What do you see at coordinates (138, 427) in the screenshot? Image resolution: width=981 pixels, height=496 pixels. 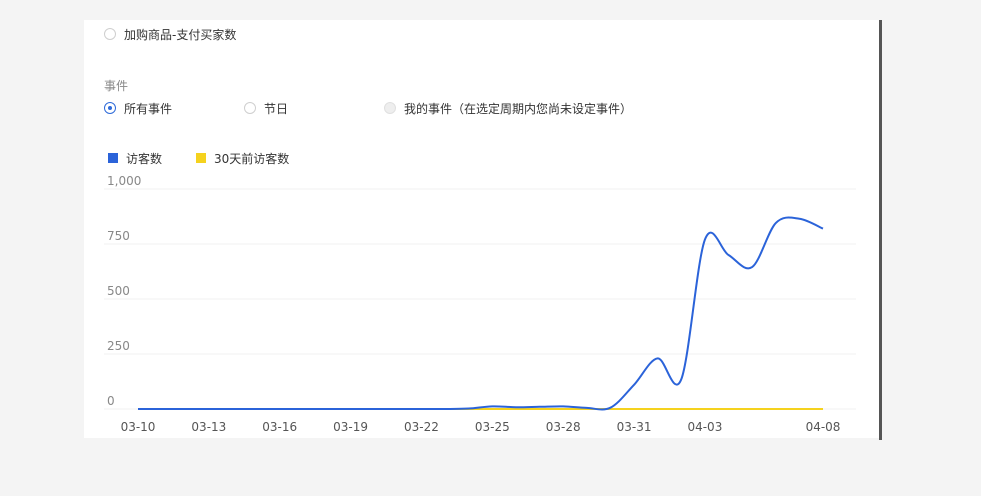 I see `x-tick-label: 03-10` at bounding box center [138, 427].